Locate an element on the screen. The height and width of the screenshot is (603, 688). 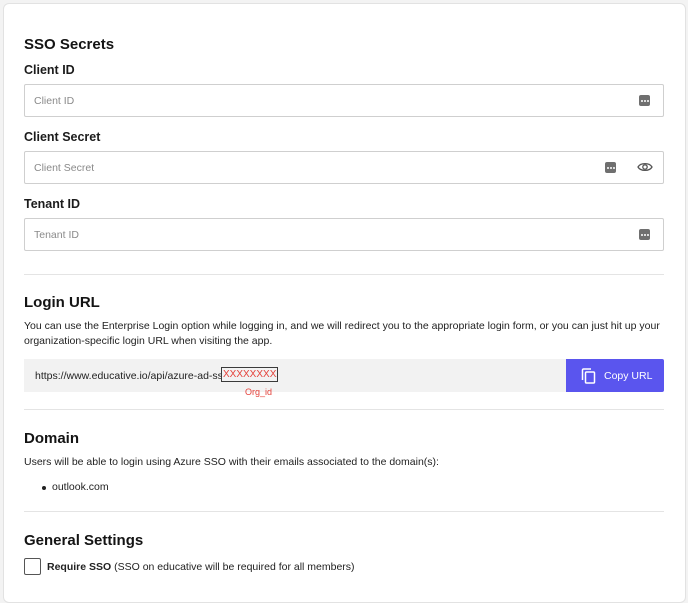
domain-list-item: outlook.com is located at coordinates (80, 487).